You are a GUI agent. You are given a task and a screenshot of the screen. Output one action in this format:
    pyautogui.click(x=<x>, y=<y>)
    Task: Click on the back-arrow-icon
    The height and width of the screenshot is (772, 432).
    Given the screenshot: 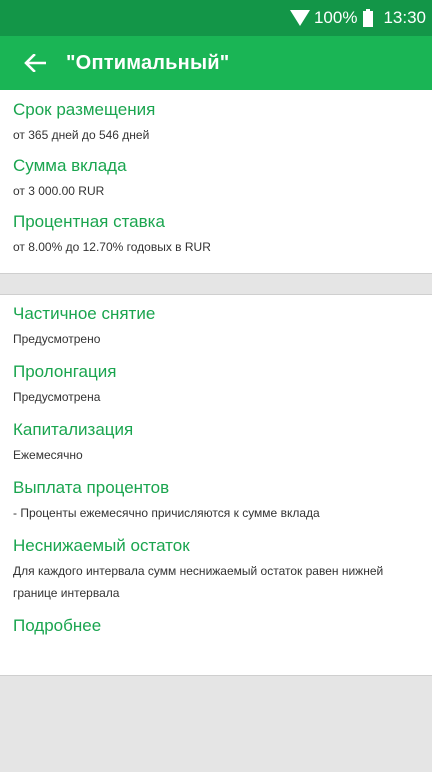 What is the action you would take?
    pyautogui.click(x=35, y=63)
    